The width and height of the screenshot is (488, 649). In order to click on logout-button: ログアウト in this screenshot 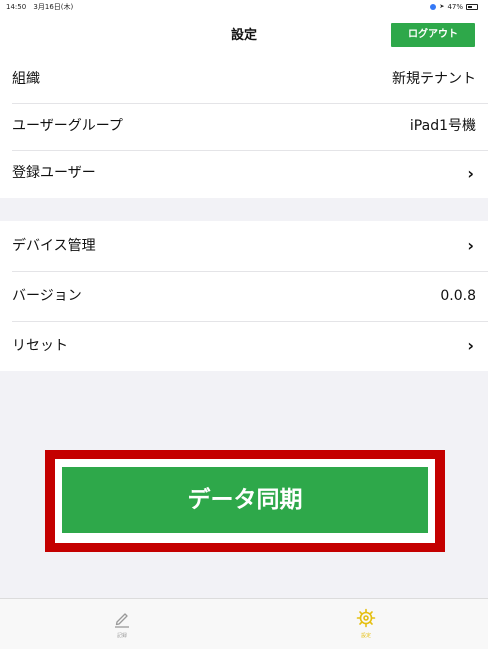, I will do `click(433, 35)`.